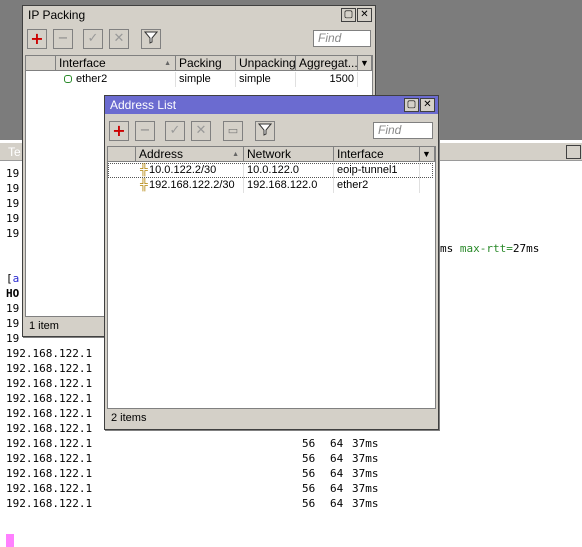  Describe the element at coordinates (82, 63) in the screenshot. I see `header-label: Interface` at that location.